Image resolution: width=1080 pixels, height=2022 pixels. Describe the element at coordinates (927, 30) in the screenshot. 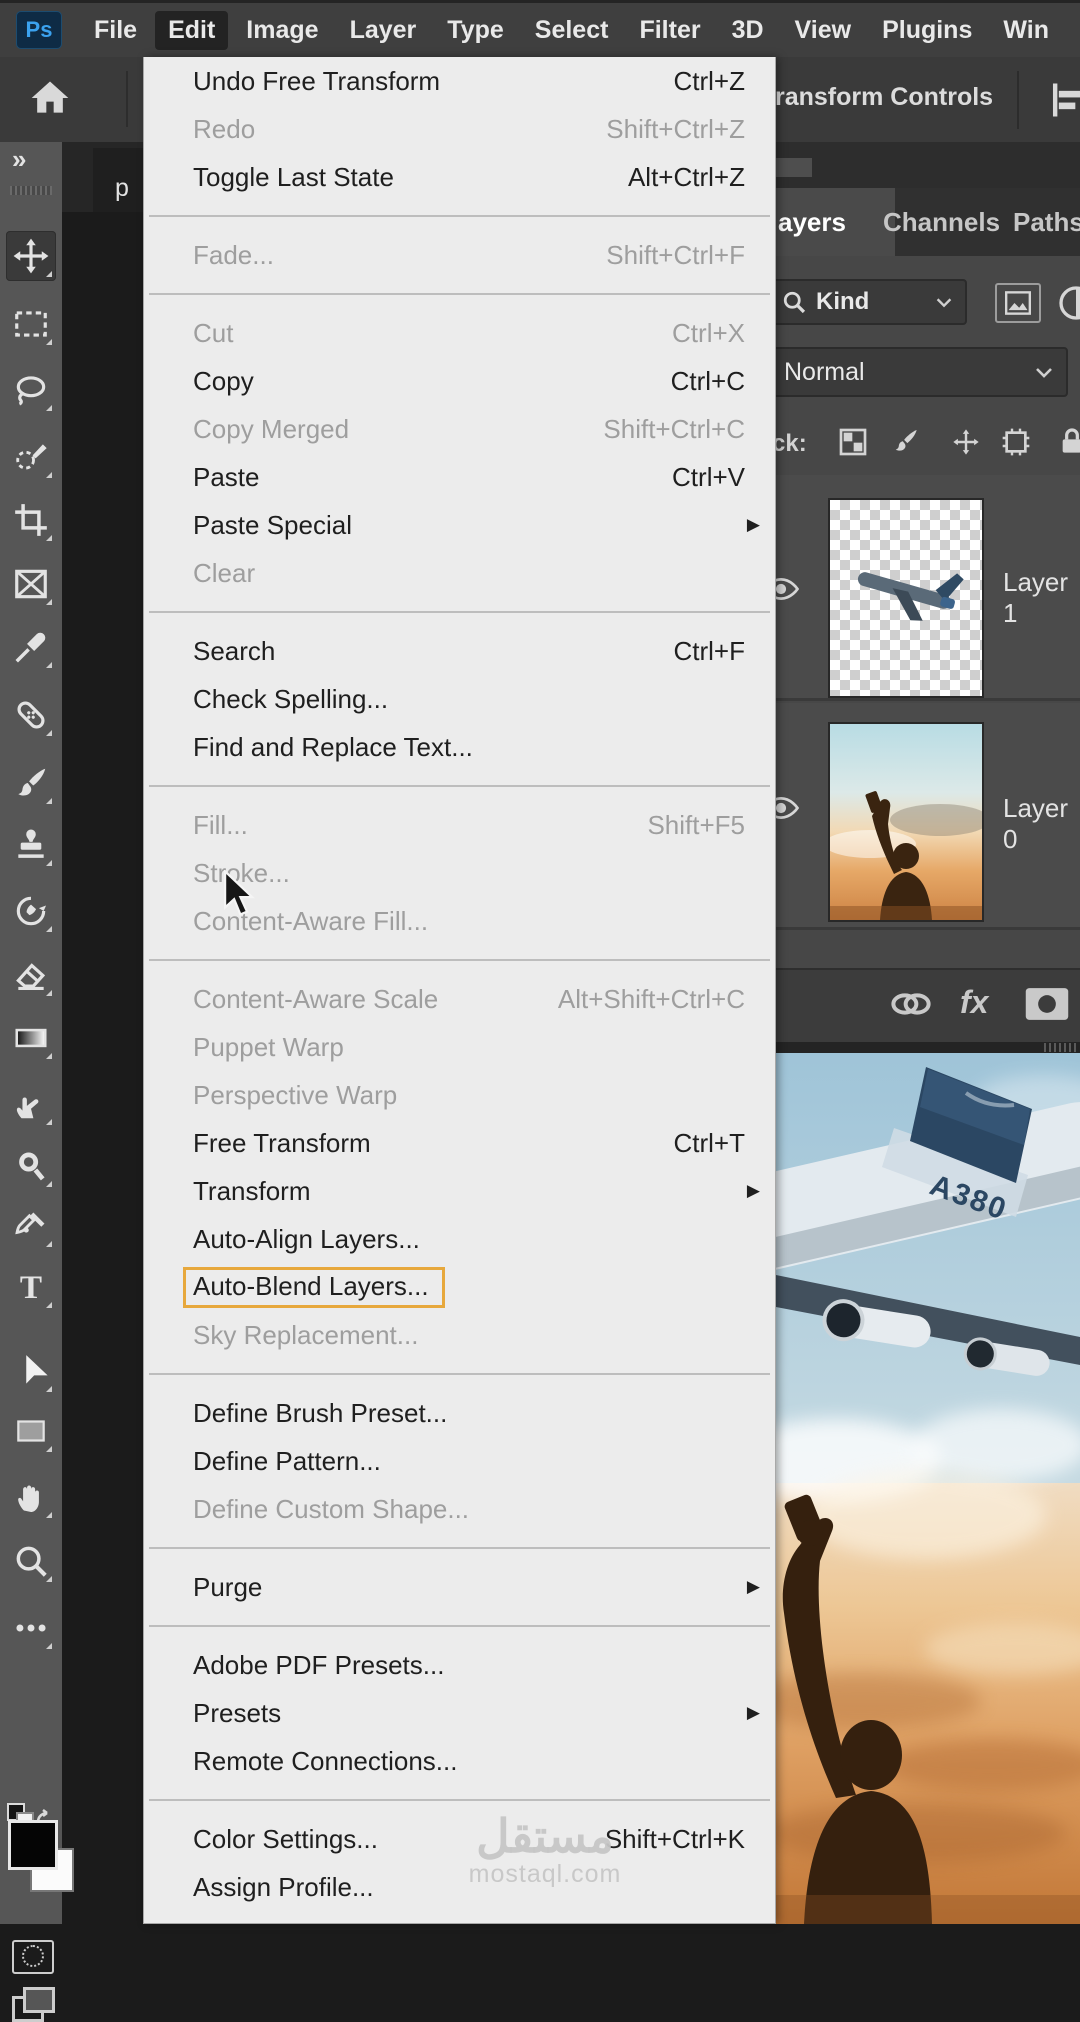

I see `menubar-item-plugins: Plugins` at that location.